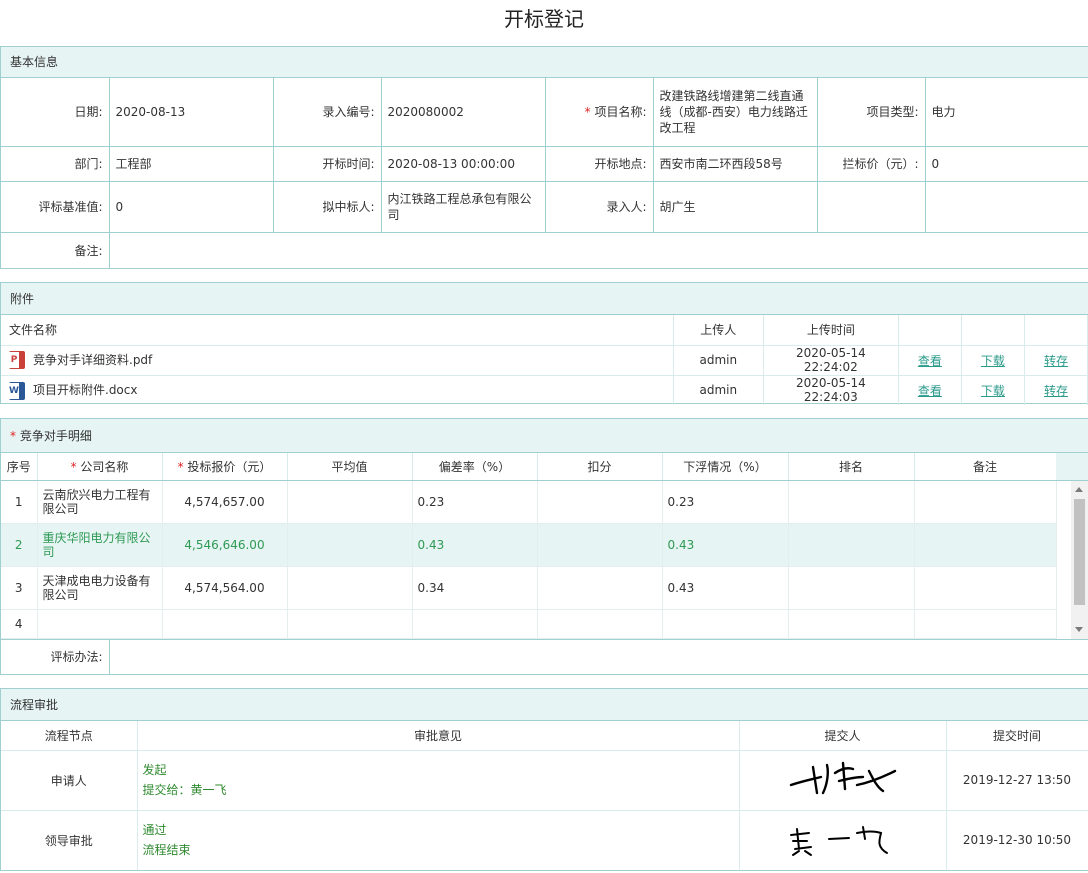 The height and width of the screenshot is (873, 1088). Describe the element at coordinates (327, 207) in the screenshot. I see `winning-bidder-label: 拟中标人:` at that location.